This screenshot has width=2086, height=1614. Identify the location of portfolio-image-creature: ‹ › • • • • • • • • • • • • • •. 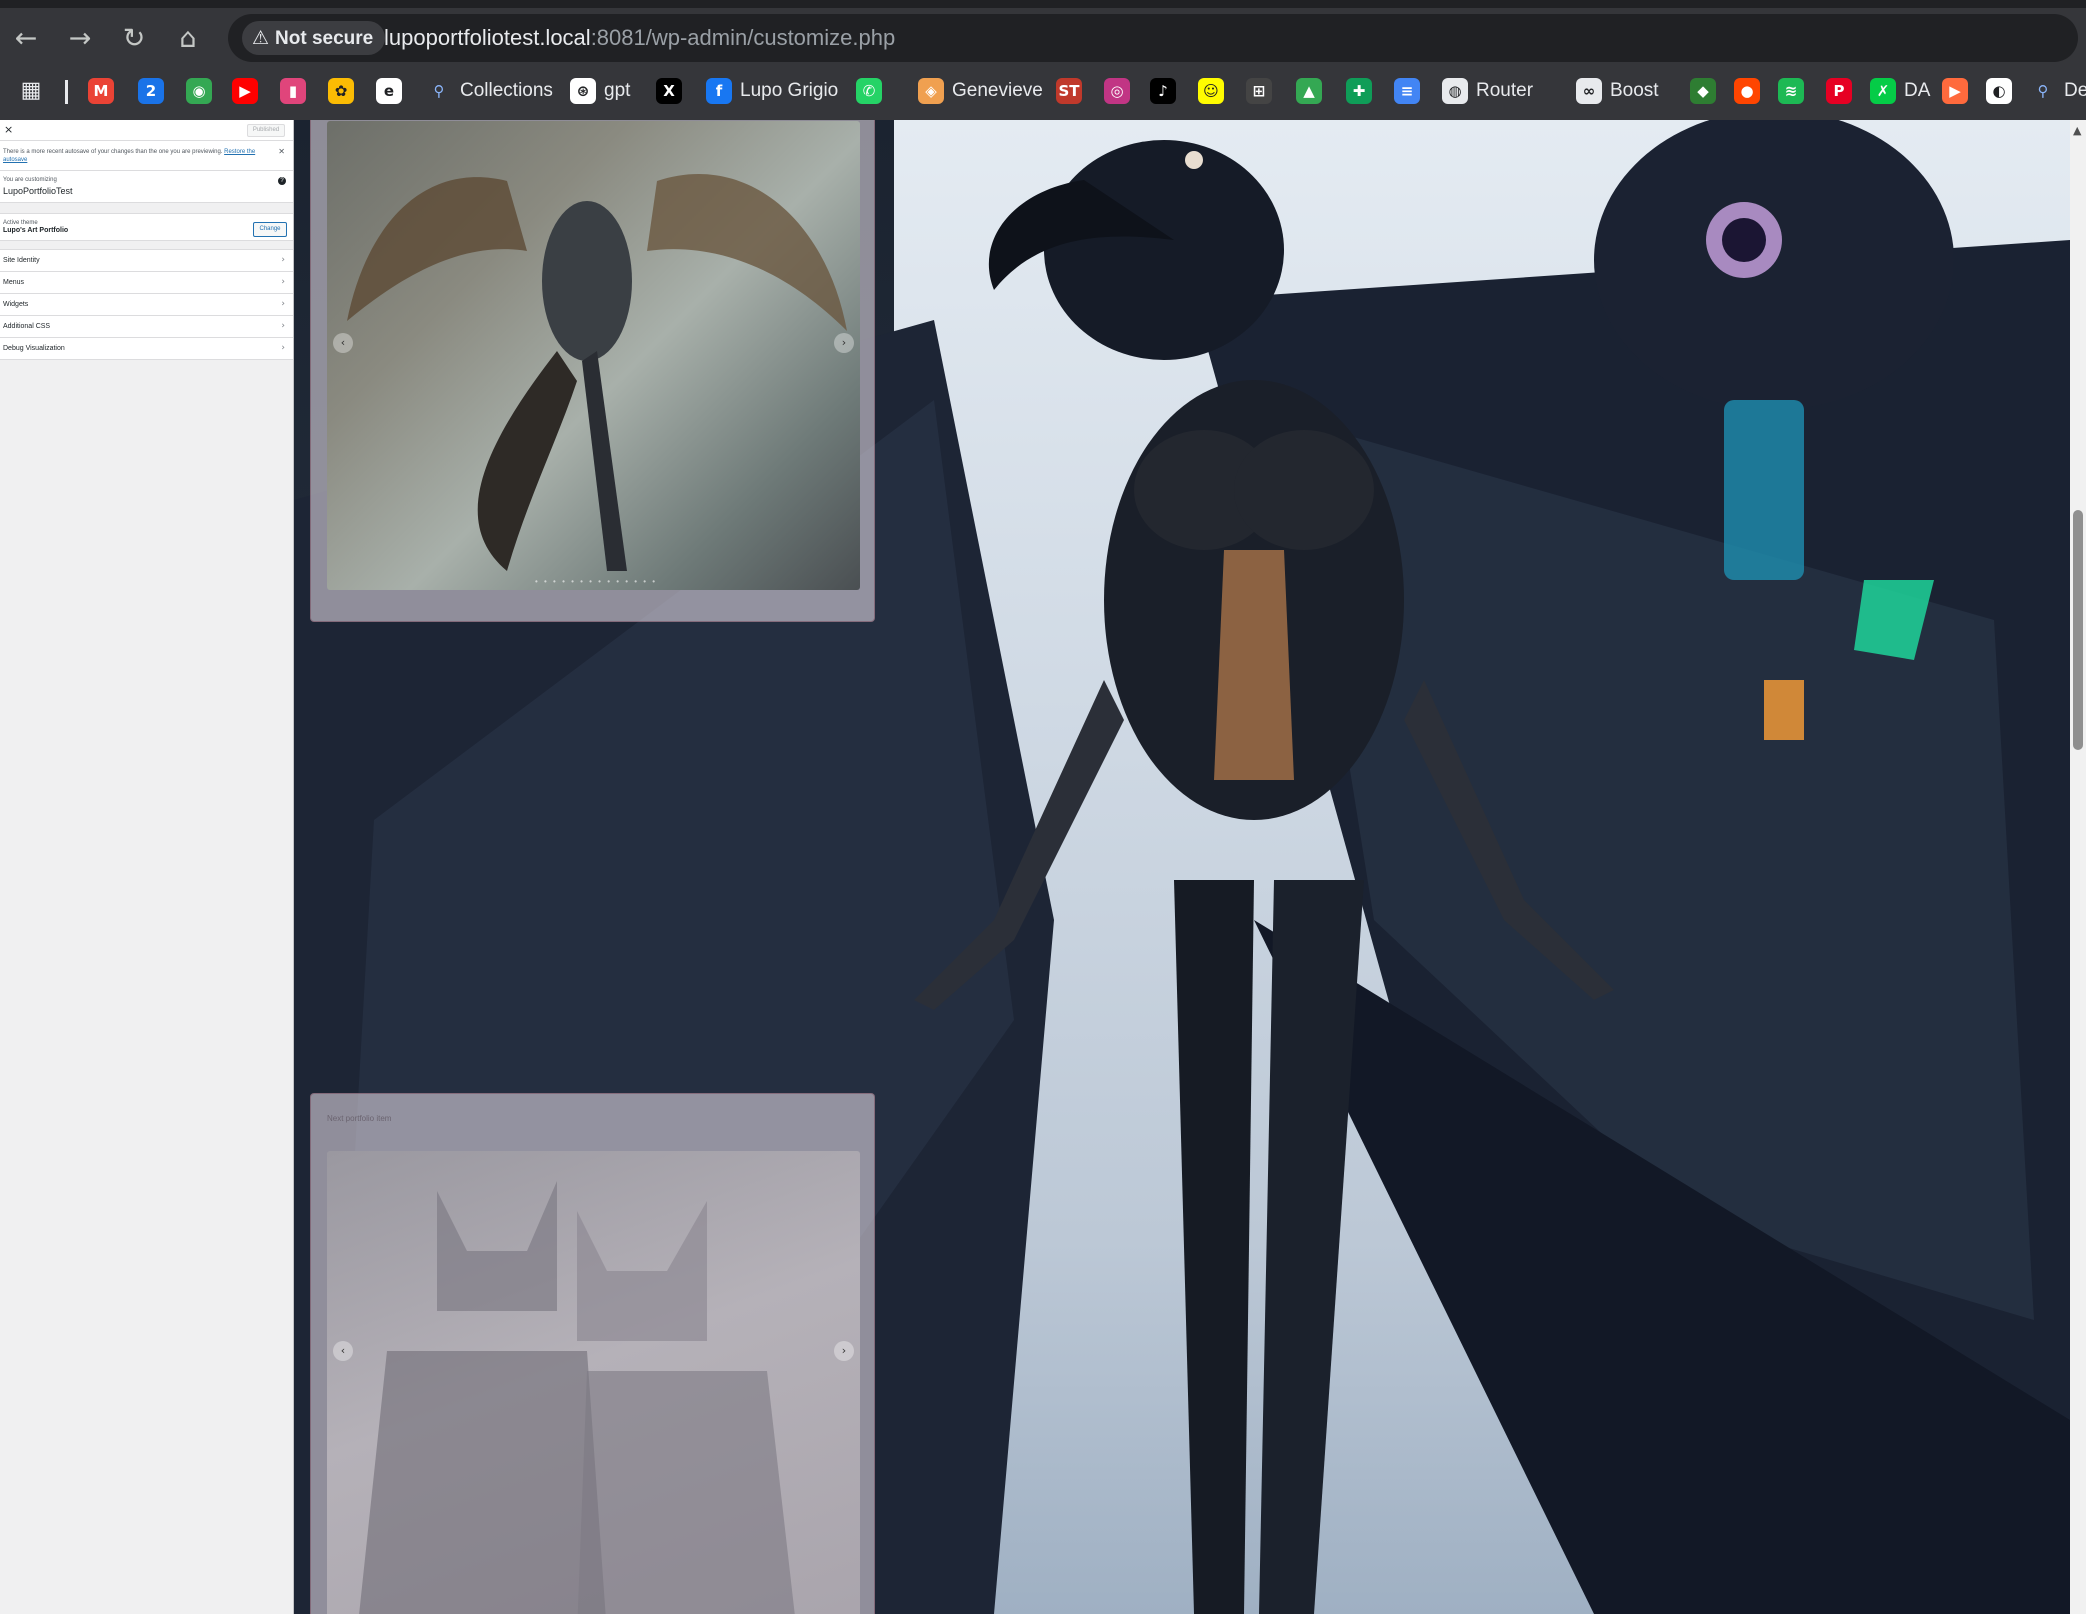
(593, 355).